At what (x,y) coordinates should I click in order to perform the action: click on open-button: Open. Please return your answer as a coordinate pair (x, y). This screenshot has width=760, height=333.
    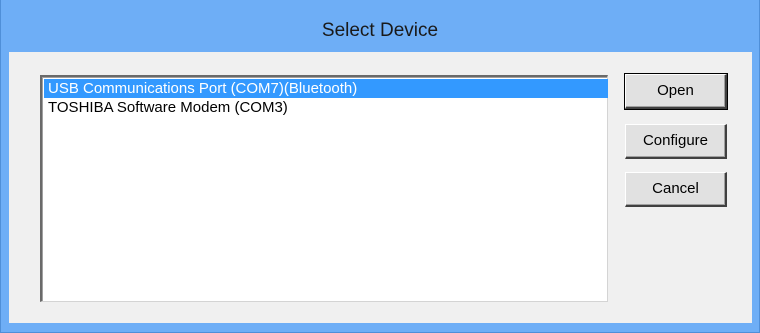
    Looking at the image, I should click on (676, 91).